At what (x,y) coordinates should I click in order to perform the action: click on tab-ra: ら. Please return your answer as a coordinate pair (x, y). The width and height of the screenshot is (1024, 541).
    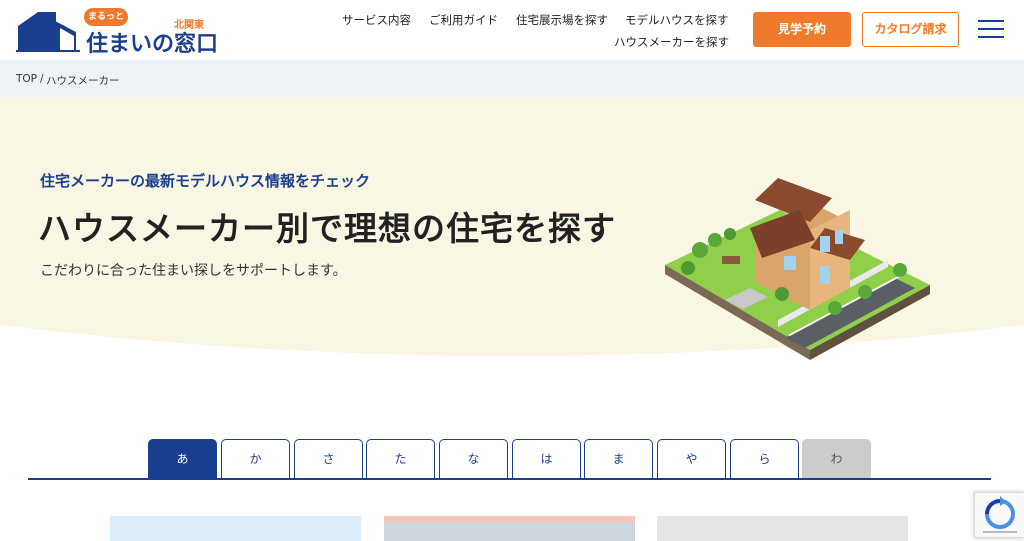
    Looking at the image, I should click on (764, 459).